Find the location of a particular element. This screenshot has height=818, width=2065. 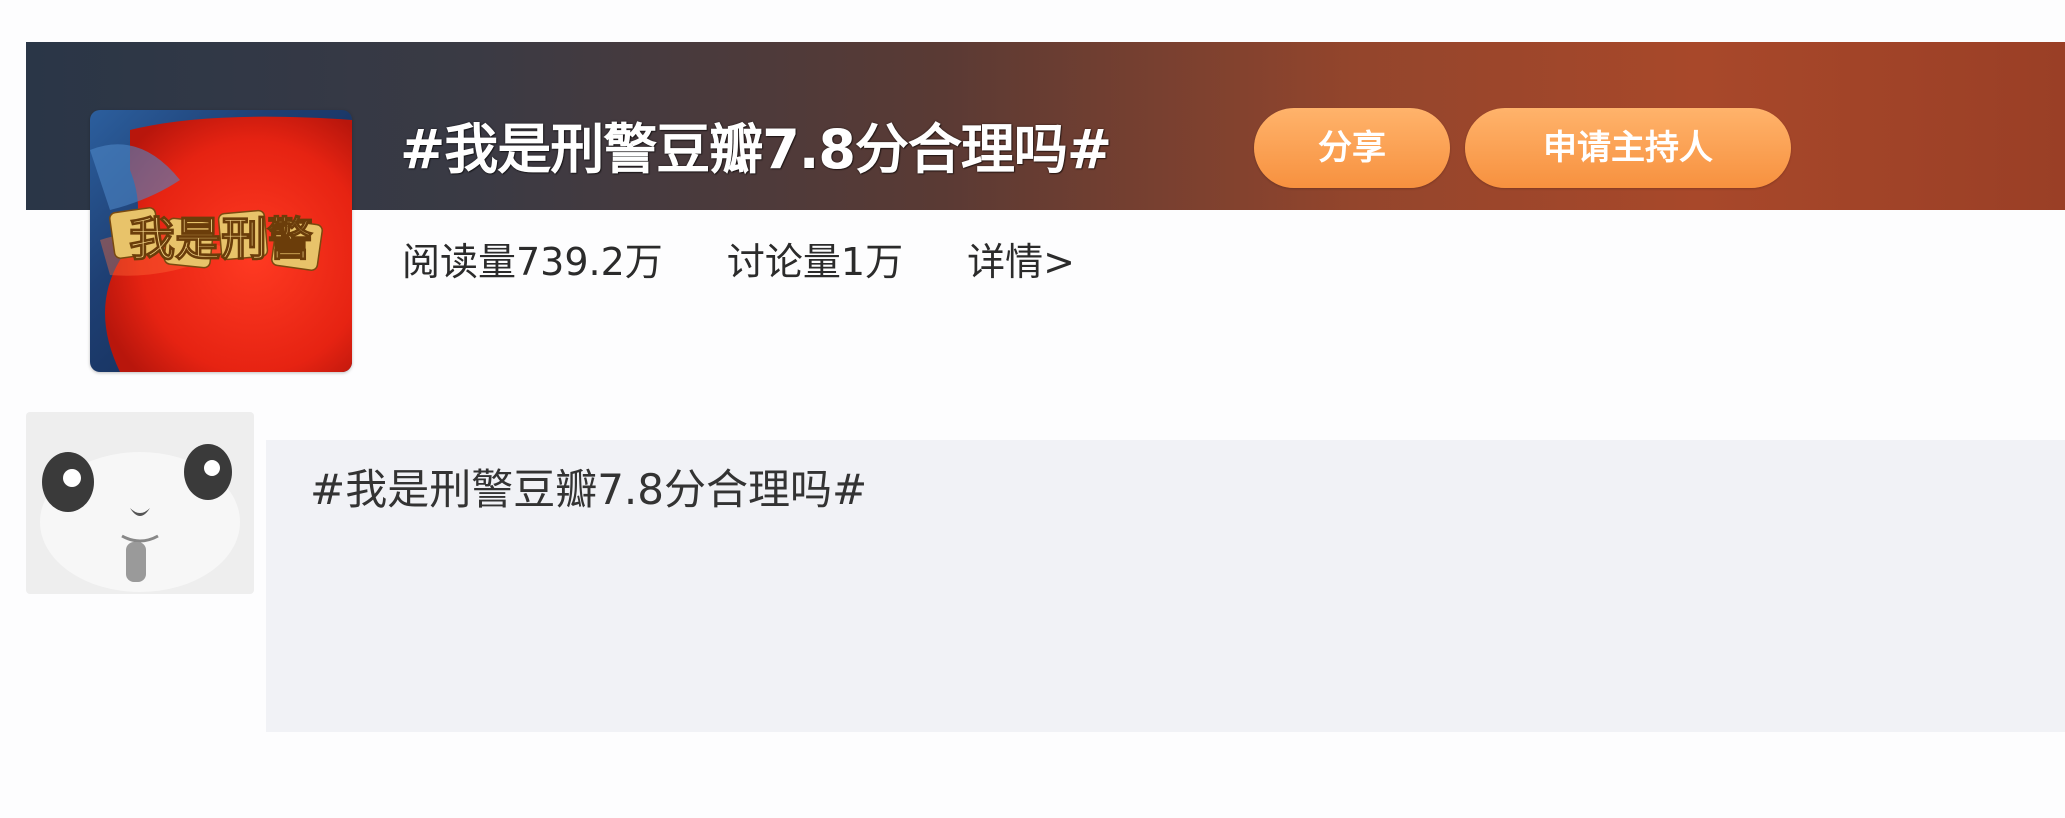

read-count: 阅读量739.2万 is located at coordinates (532, 262).